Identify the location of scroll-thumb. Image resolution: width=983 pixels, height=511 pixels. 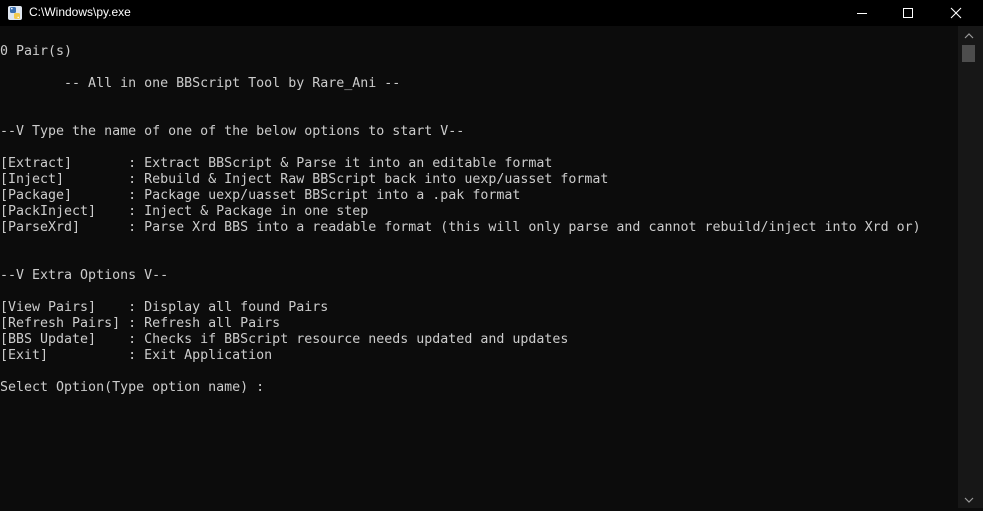
(968, 53).